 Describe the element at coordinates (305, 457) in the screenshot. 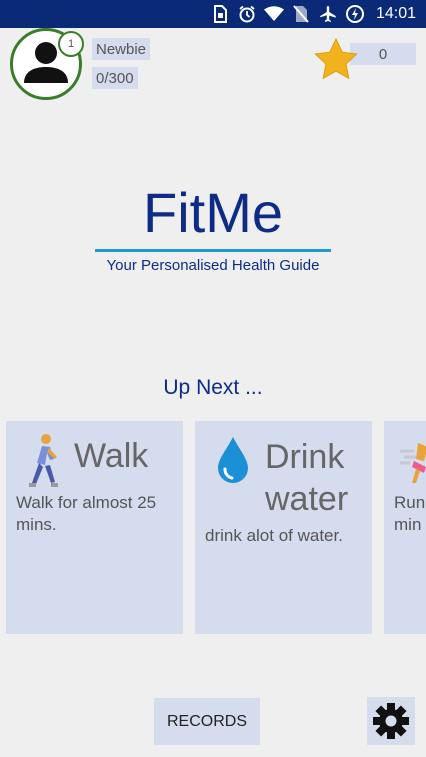

I see `activity-title: Drink` at that location.